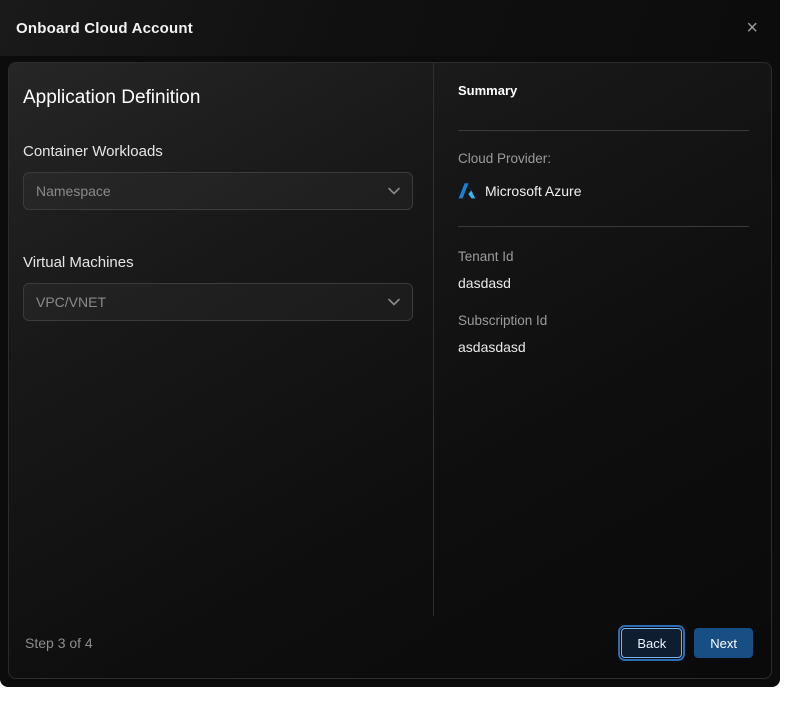  I want to click on namespace-select: Namespace, so click(218, 191).